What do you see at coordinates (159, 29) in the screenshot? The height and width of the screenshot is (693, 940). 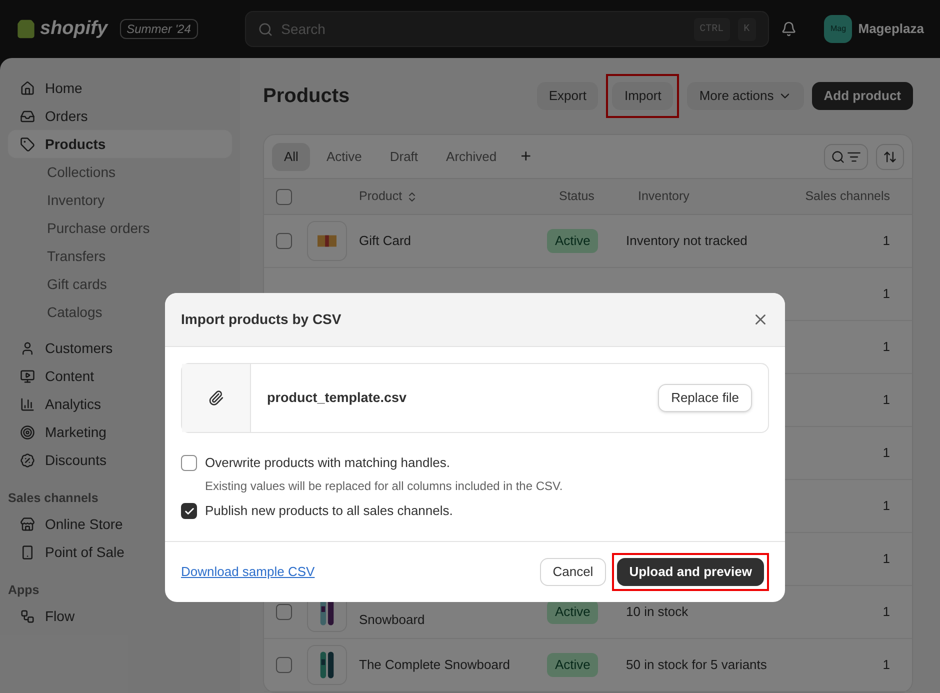 I see `edition-badge: Summer '24` at bounding box center [159, 29].